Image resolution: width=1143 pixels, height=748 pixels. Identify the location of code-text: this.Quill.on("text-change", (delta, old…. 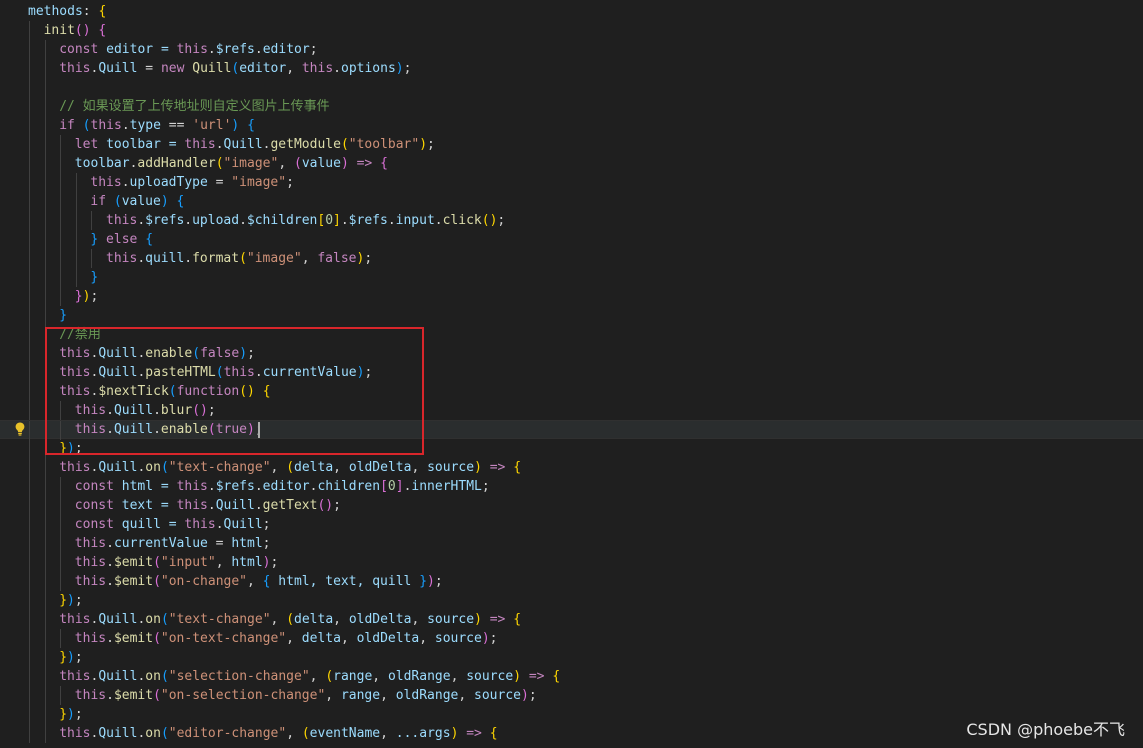
(290, 619).